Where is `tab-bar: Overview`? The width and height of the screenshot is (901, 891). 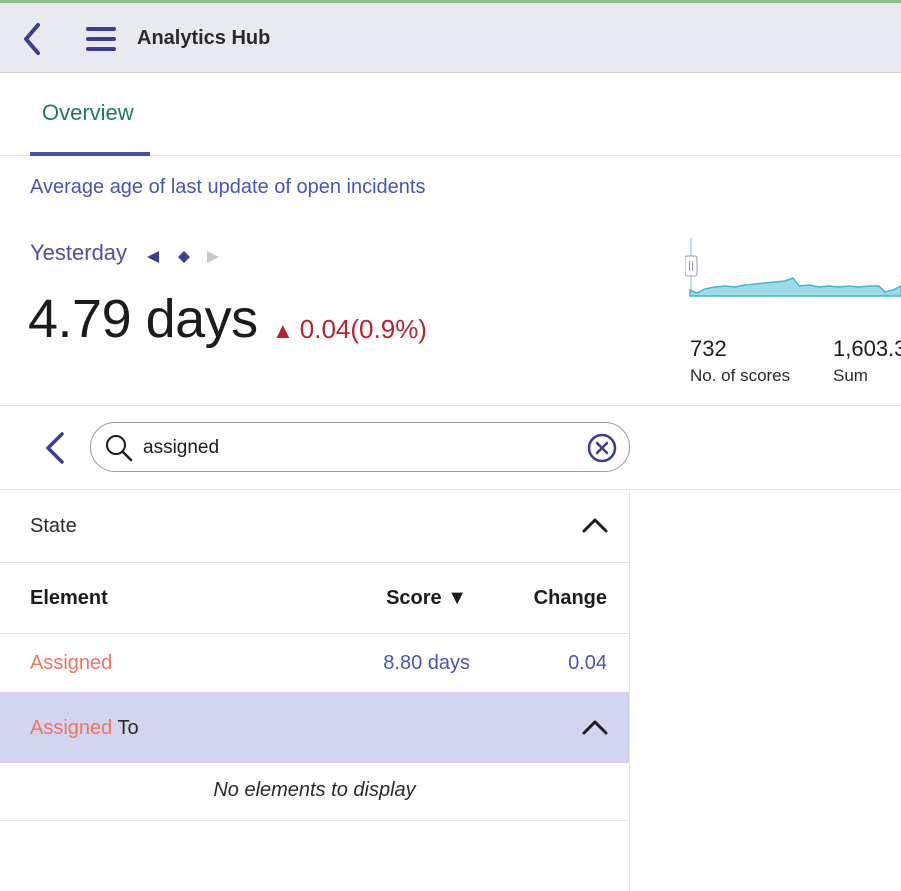
tab-bar: Overview is located at coordinates (450, 115).